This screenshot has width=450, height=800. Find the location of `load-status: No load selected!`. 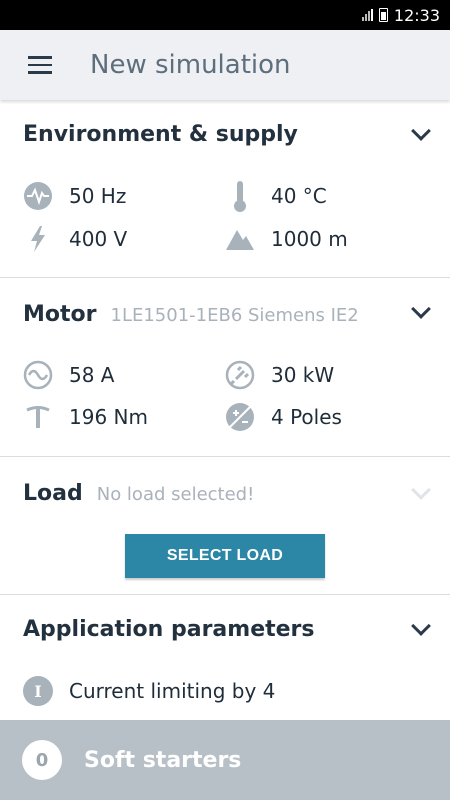

load-status: No load selected! is located at coordinates (175, 494).